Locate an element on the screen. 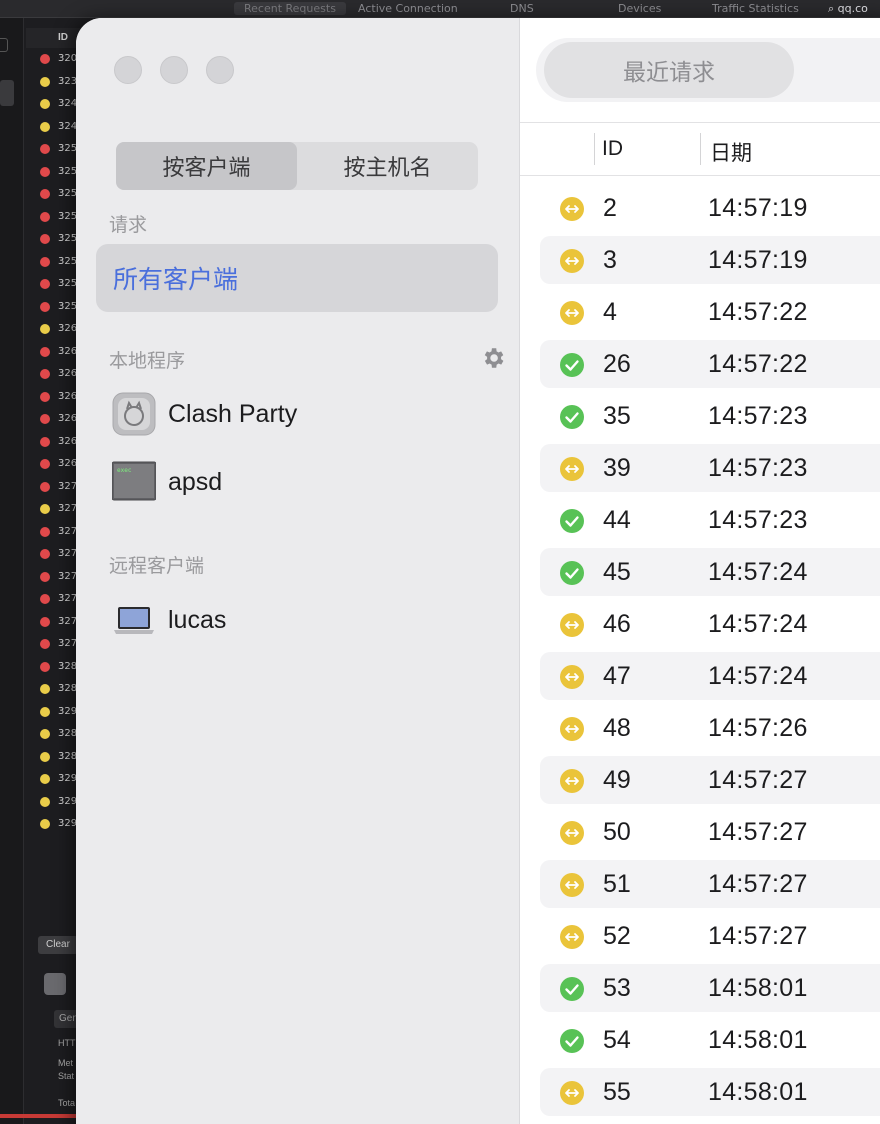  table-row: 45 14:57:24 is located at coordinates (710, 572).